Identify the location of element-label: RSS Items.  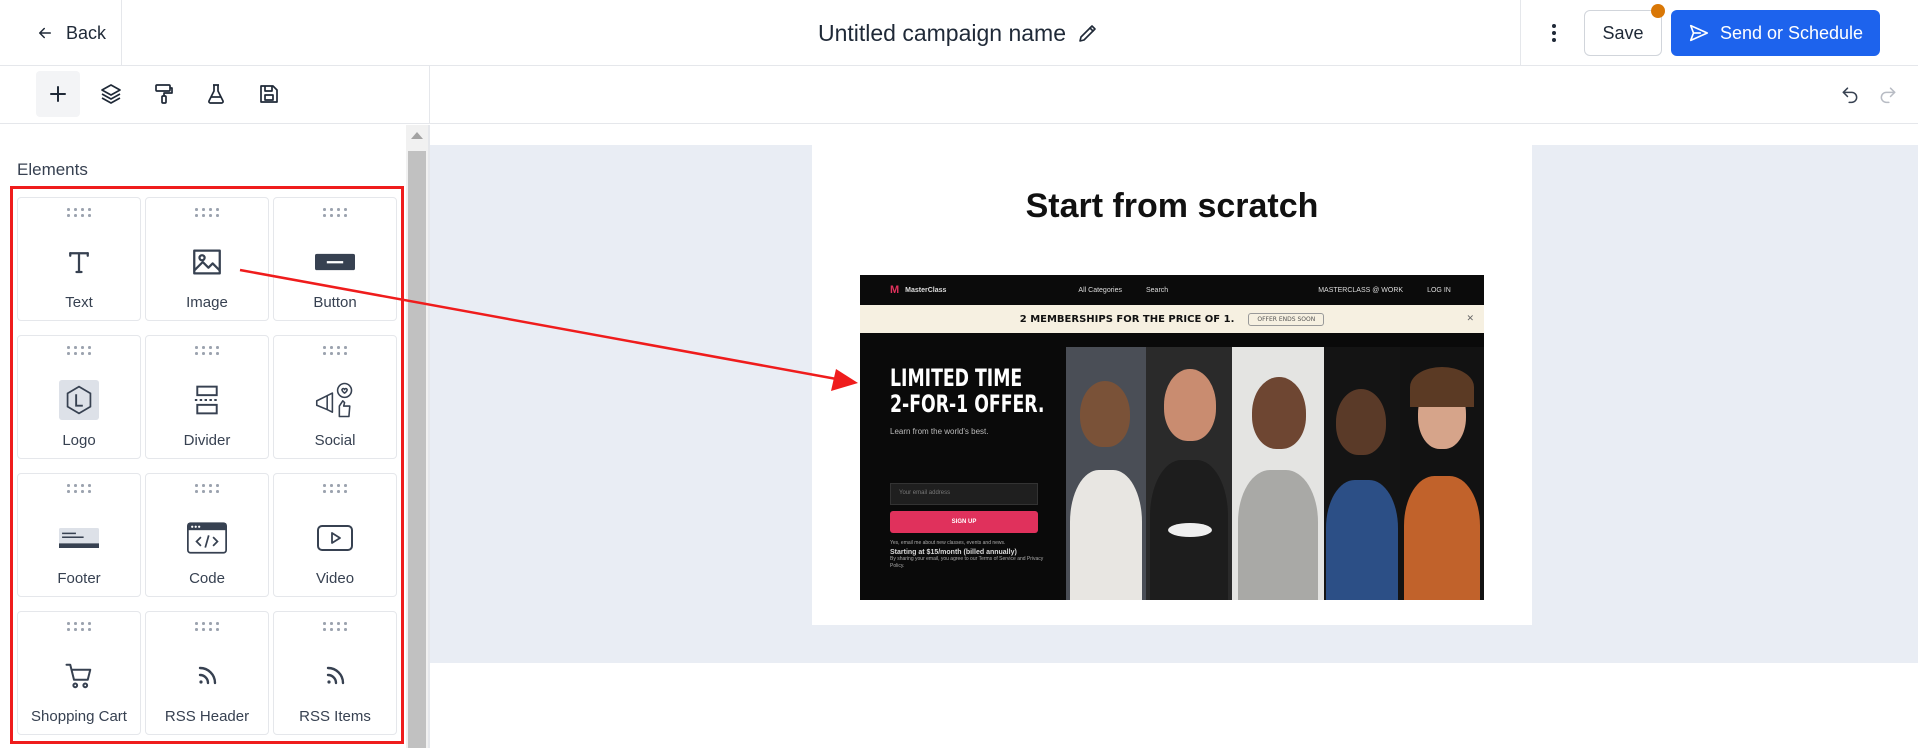
(335, 716).